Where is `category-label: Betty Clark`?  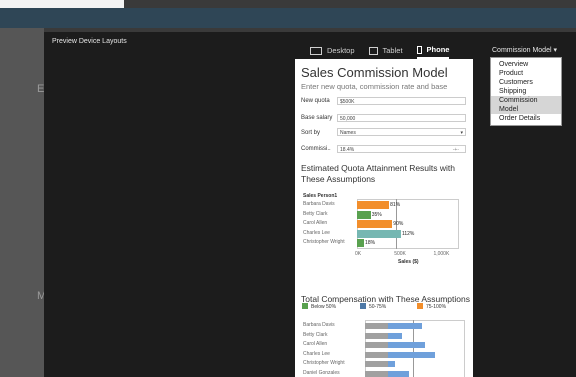
category-label: Betty Clark is located at coordinates (315, 334).